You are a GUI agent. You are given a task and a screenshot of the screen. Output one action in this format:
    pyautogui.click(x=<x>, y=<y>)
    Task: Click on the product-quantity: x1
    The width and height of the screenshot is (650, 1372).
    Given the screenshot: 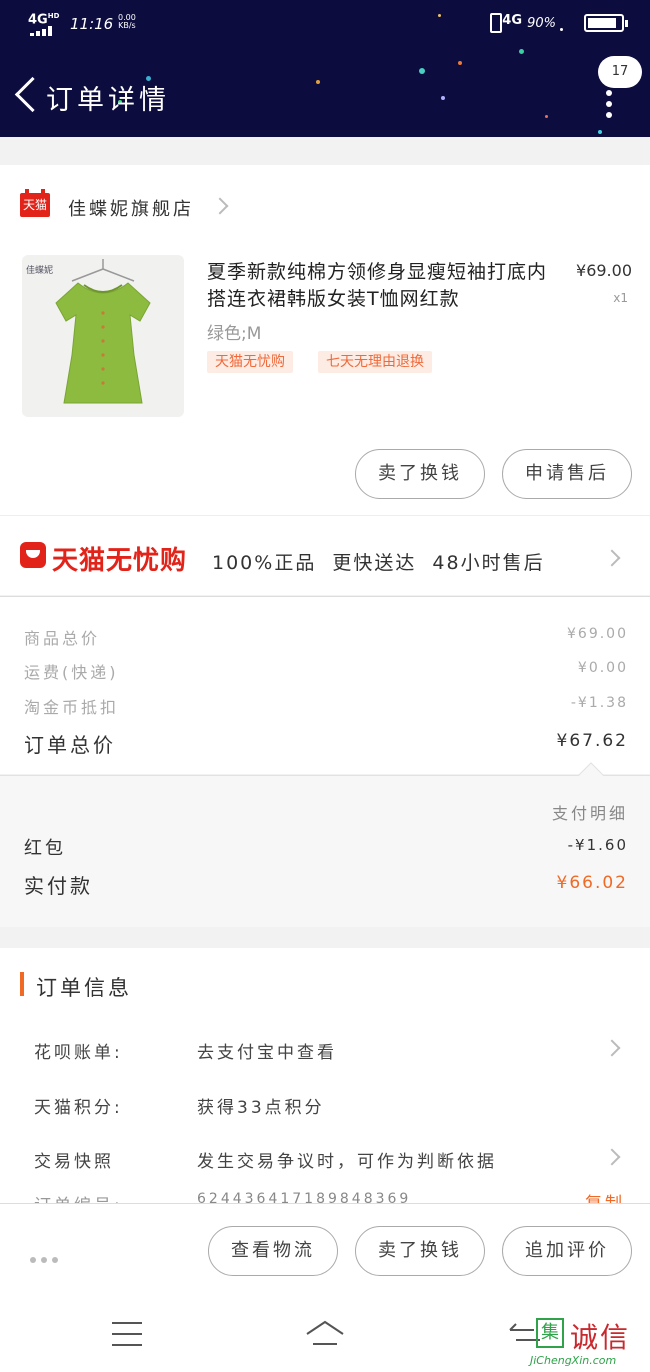 What is the action you would take?
    pyautogui.click(x=620, y=298)
    